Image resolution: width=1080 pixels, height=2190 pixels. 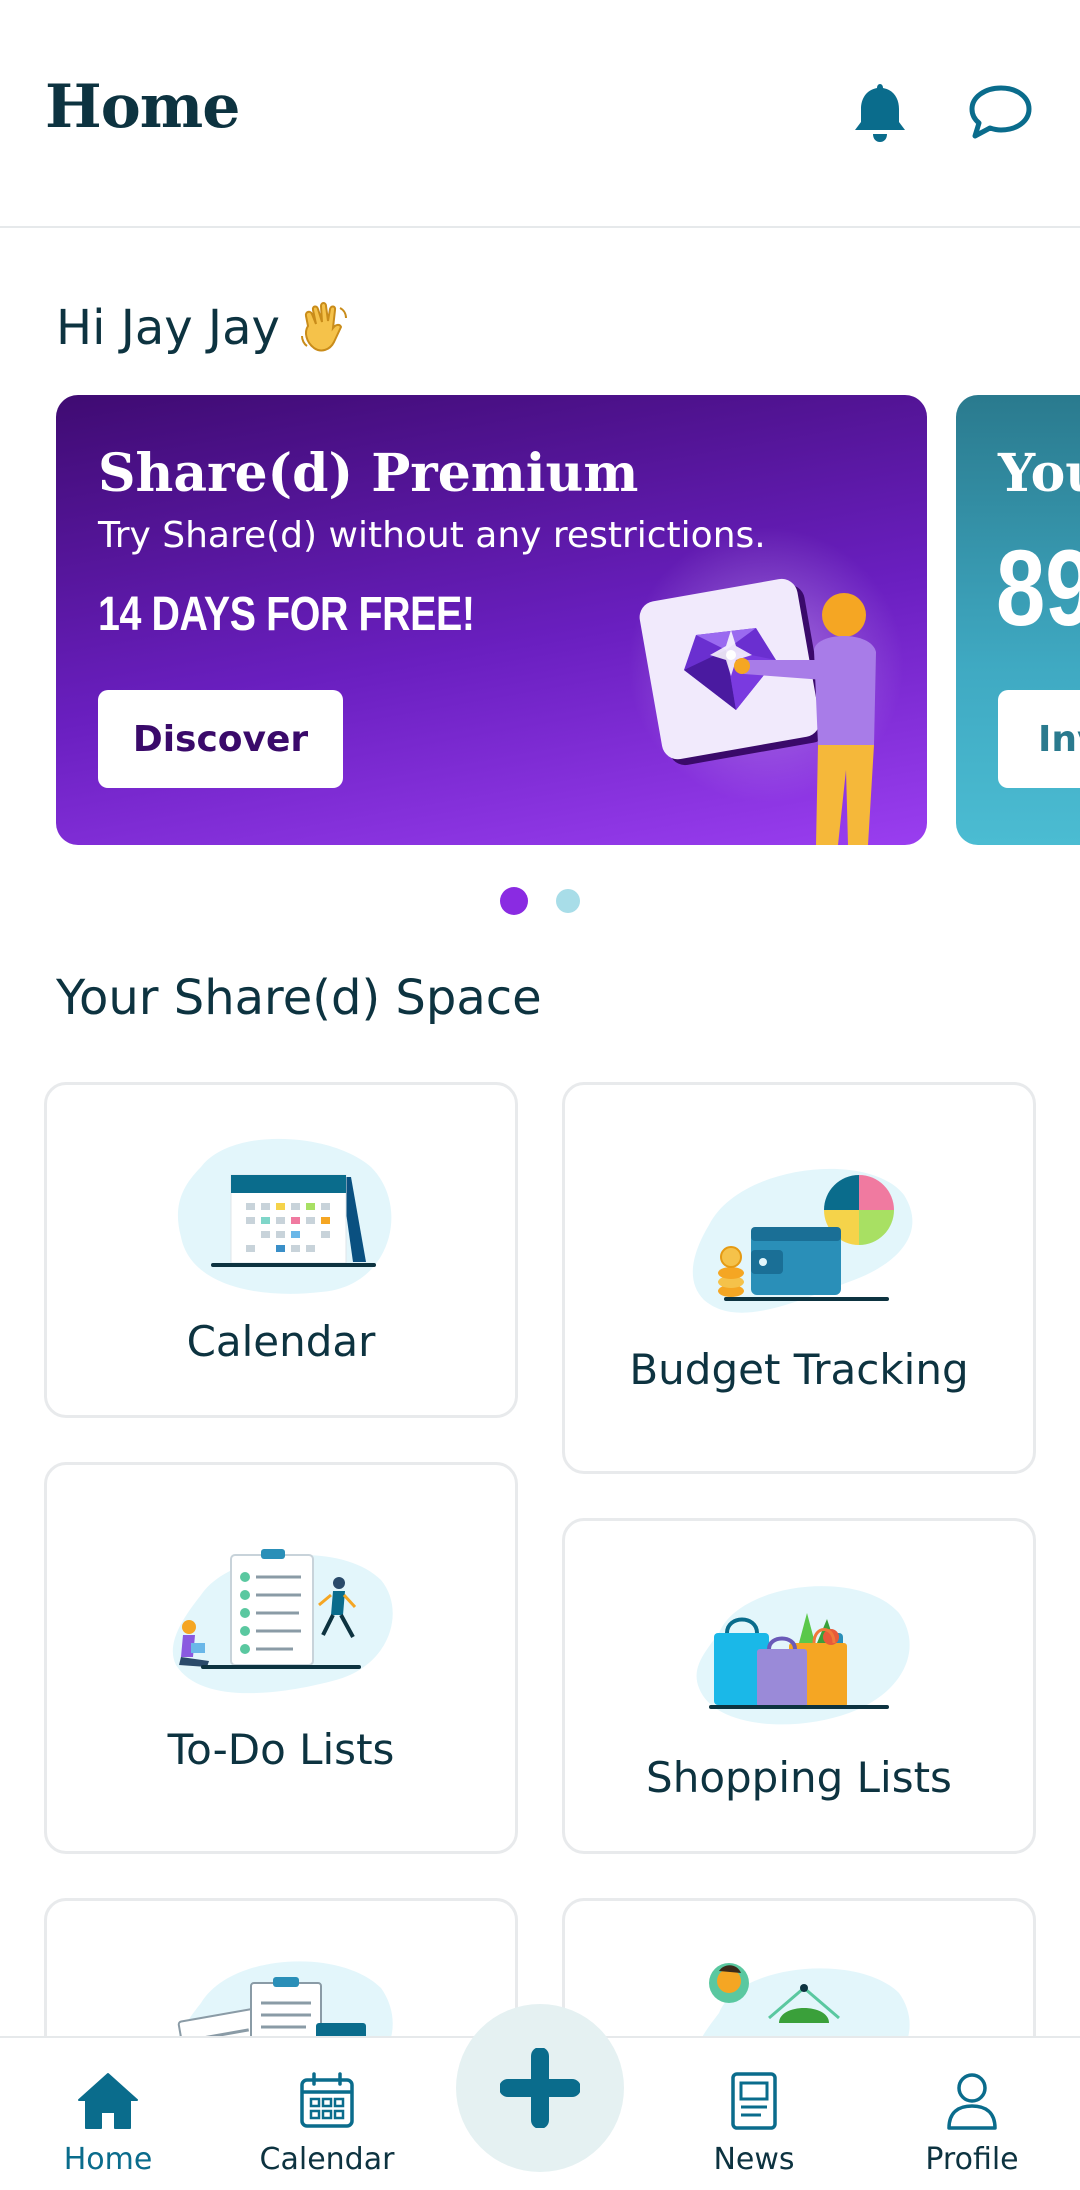 I want to click on nav-label: Home, so click(x=108, y=2159).